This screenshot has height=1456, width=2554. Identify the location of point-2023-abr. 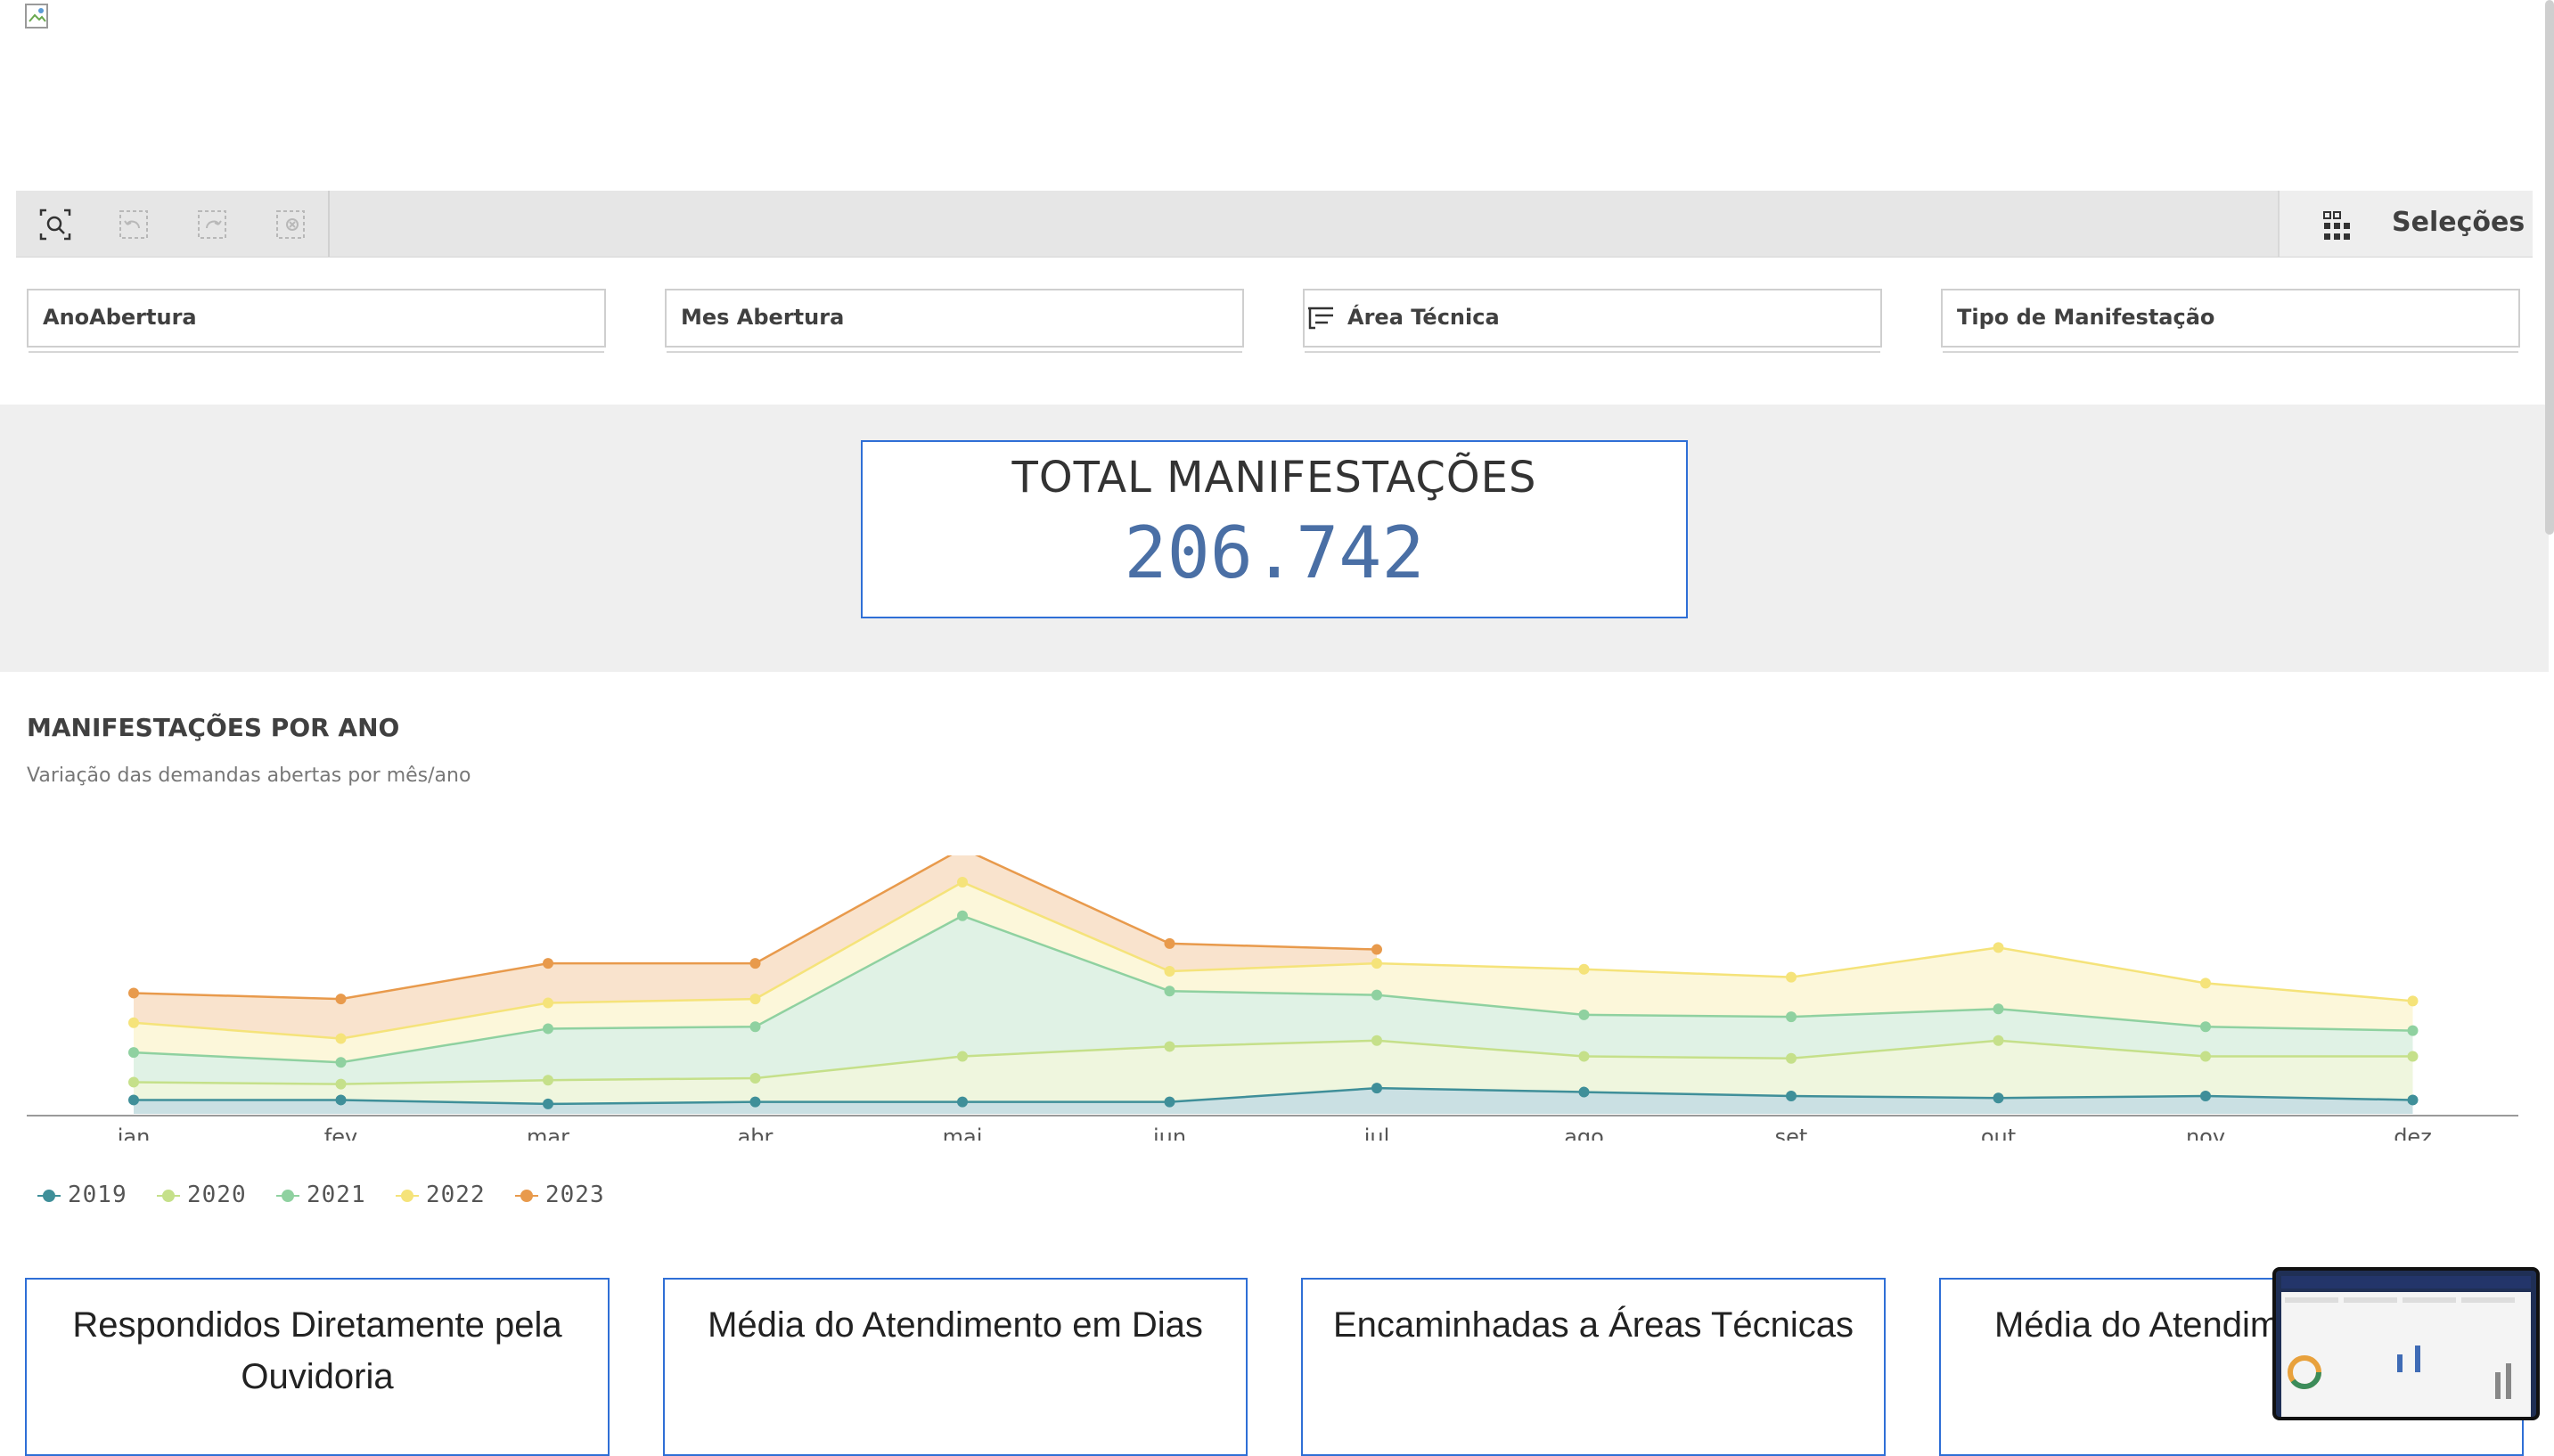
(755, 964).